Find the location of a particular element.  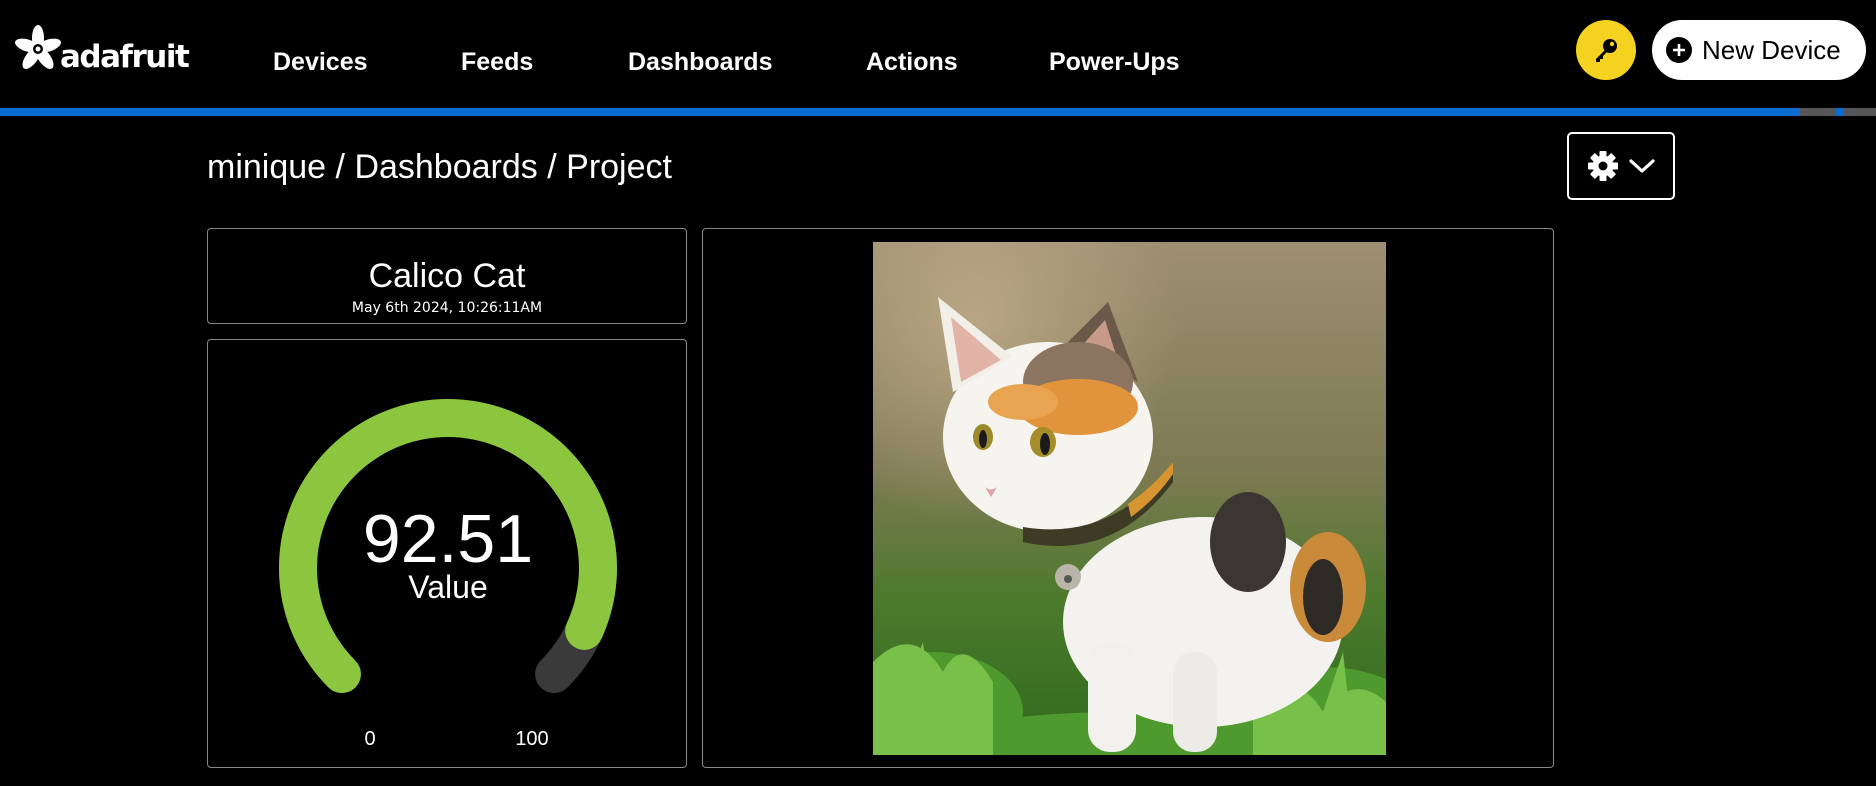

key-icon is located at coordinates (1606, 50).